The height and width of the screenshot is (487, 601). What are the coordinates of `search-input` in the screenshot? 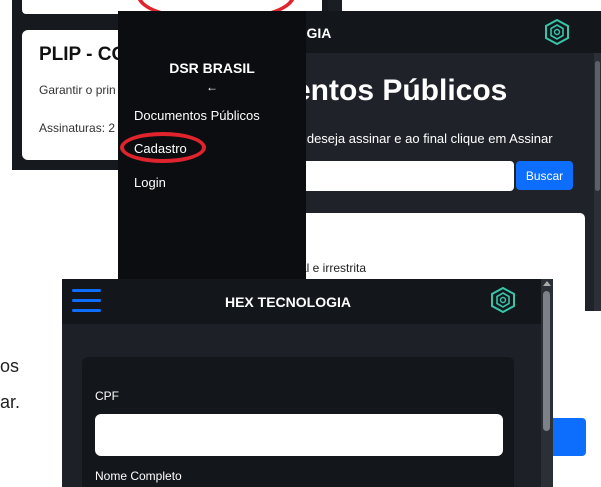 It's located at (401, 176).